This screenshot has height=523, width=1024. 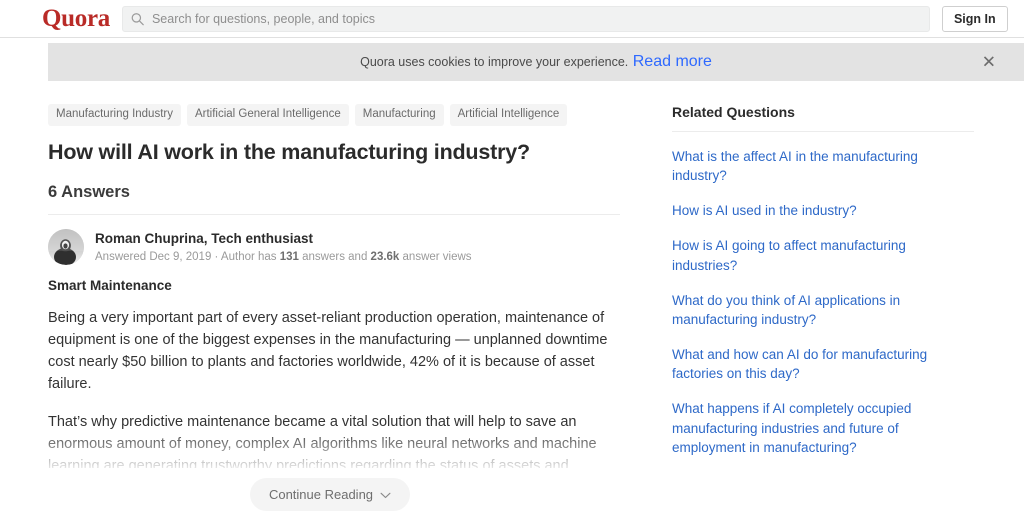 I want to click on continue-reading-button: Continue Reading, so click(x=330, y=494).